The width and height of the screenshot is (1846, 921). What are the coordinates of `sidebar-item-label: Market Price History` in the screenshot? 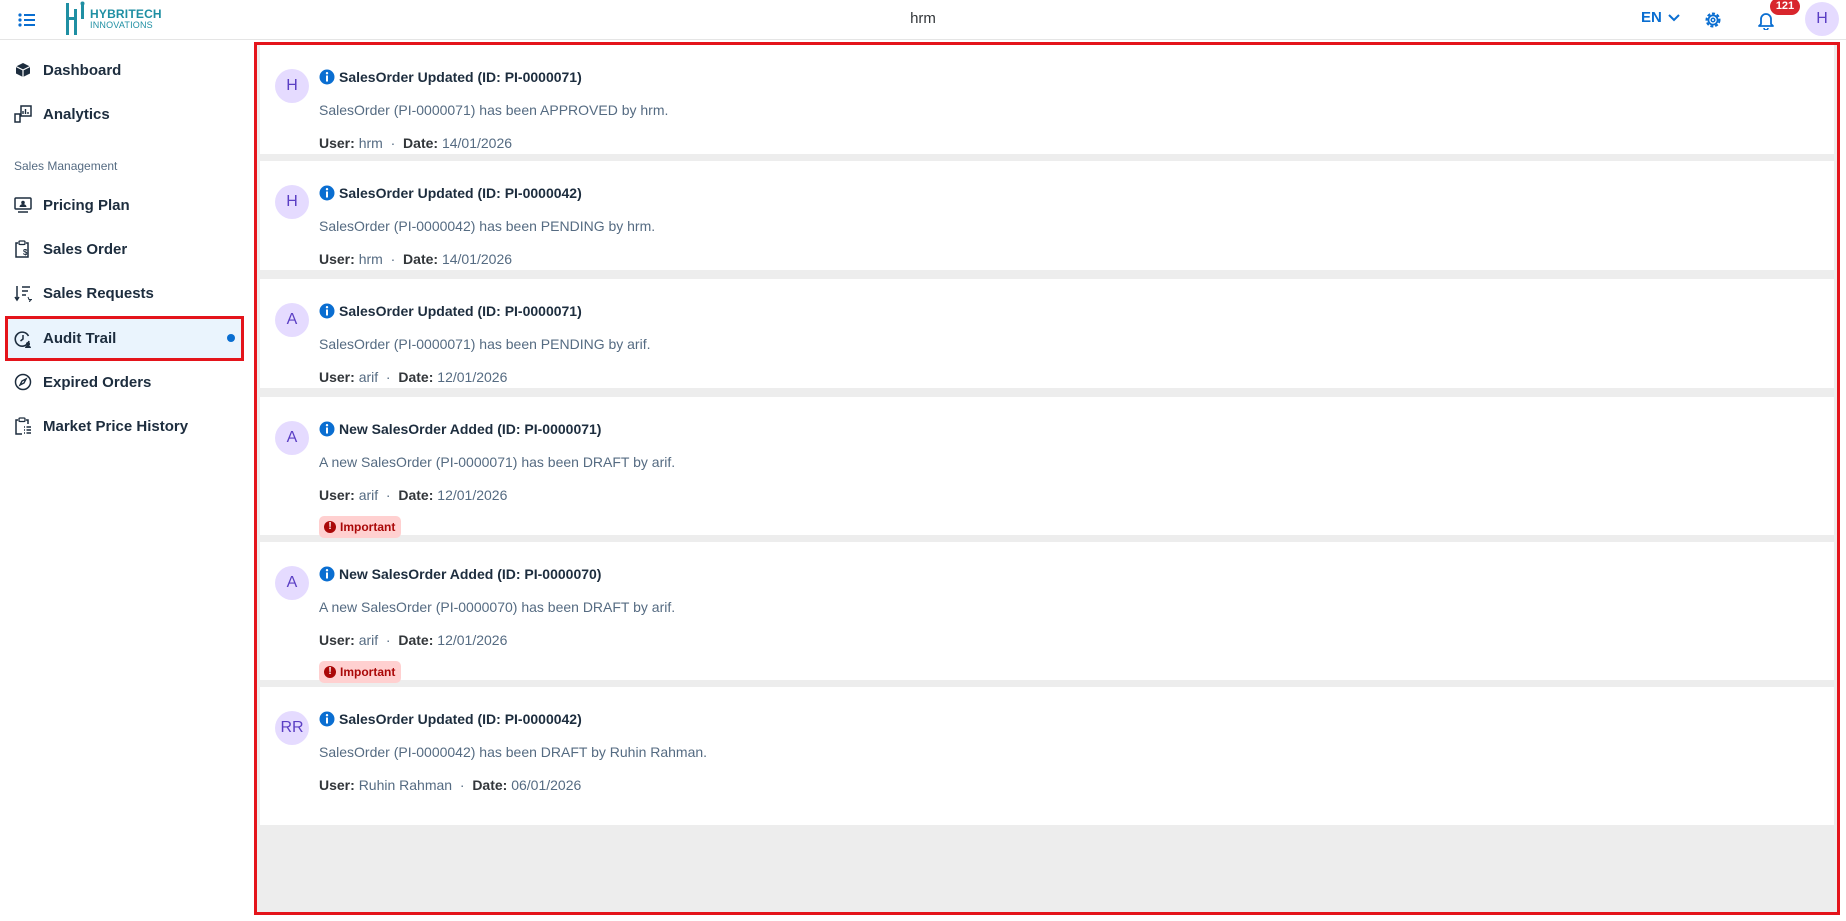 It's located at (116, 426).